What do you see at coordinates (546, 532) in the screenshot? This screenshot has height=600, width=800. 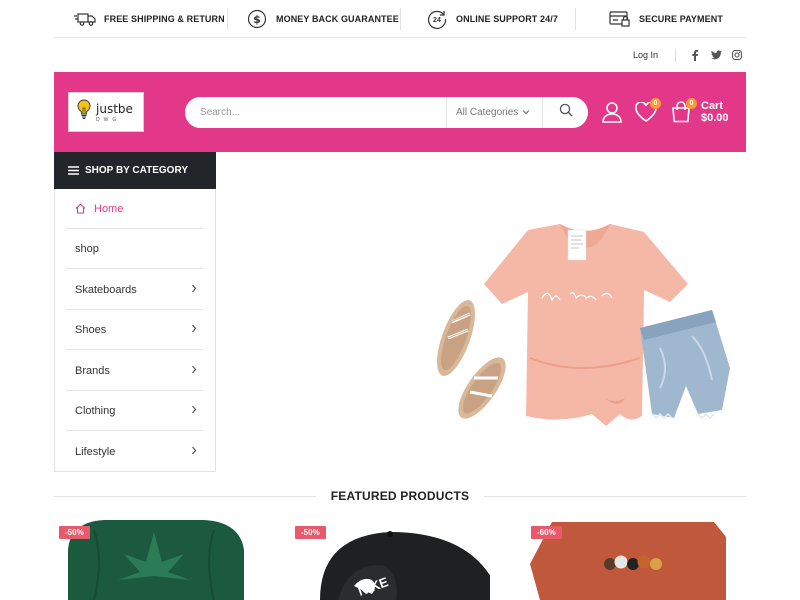 I see `discount-badge: -60%` at bounding box center [546, 532].